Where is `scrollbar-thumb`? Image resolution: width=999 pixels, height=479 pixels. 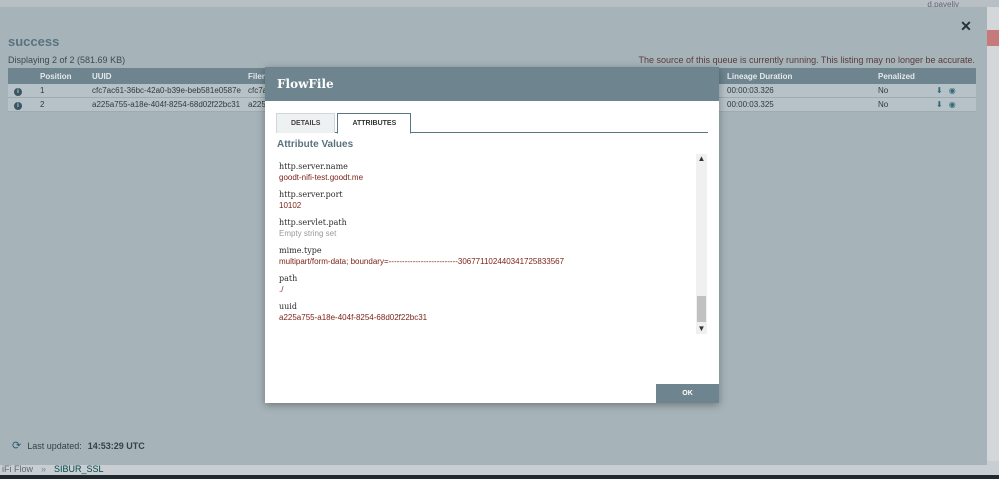
scrollbar-thumb is located at coordinates (701, 309).